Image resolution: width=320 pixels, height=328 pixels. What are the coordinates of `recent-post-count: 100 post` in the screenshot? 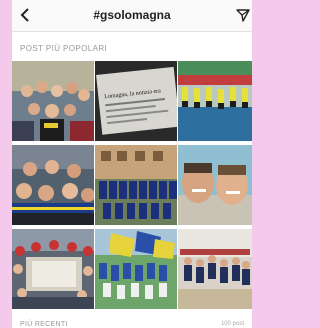 It's located at (232, 324).